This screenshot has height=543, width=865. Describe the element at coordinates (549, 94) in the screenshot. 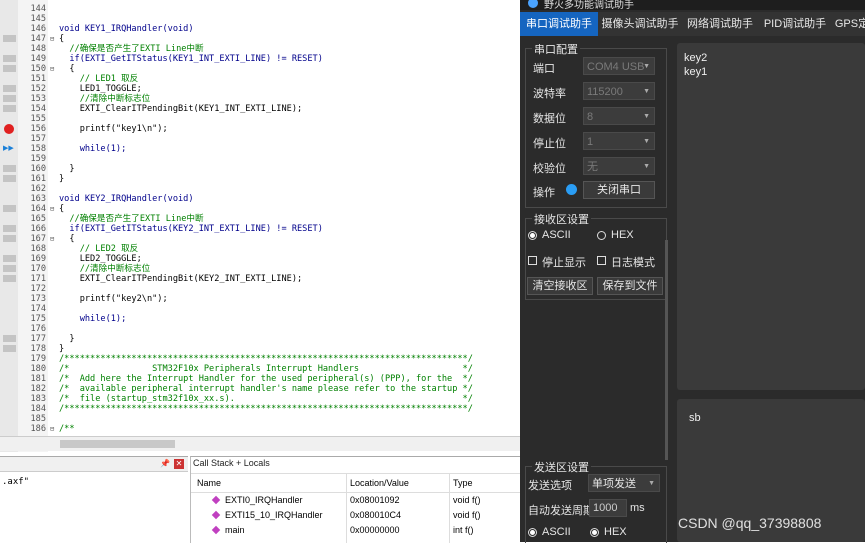

I see `baud-label: 波特率` at that location.